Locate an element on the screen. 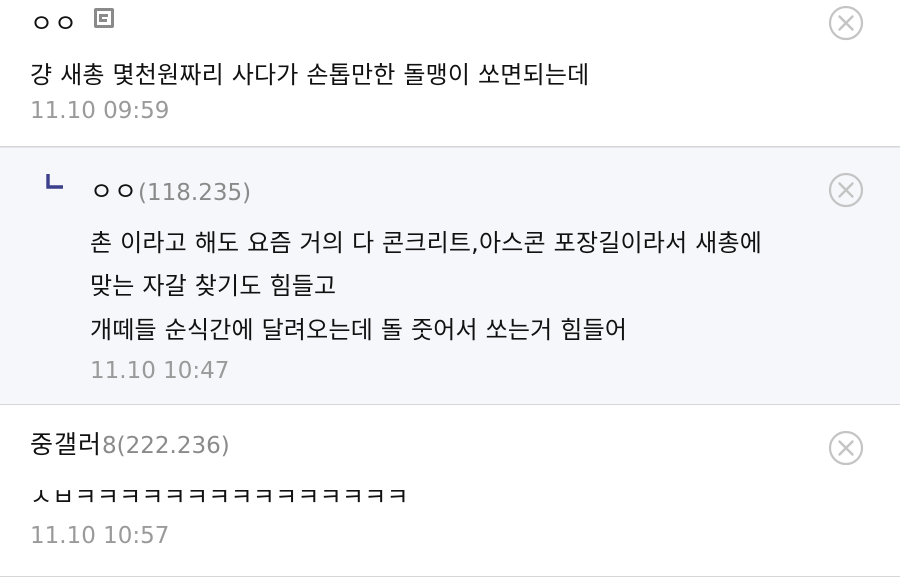 This screenshot has width=900, height=588. fixed-nick-icon is located at coordinates (103, 18).